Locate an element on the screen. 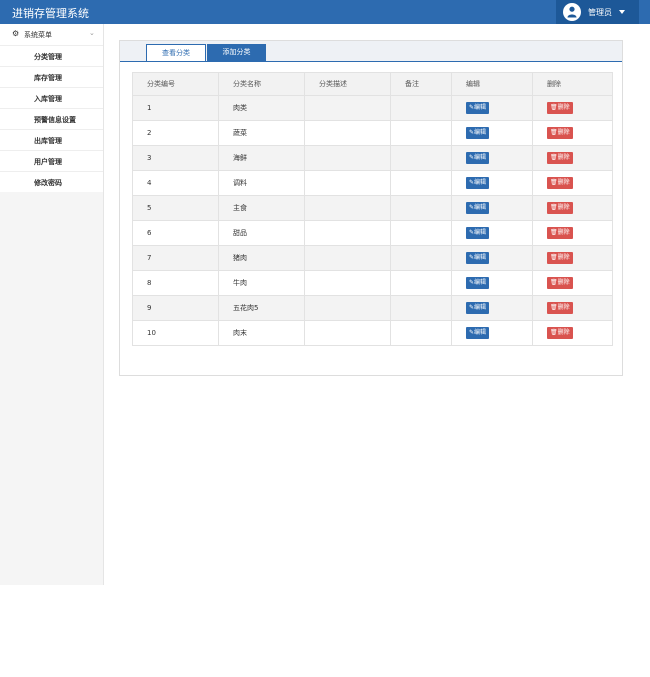  user-name: 管理员 is located at coordinates (600, 12).